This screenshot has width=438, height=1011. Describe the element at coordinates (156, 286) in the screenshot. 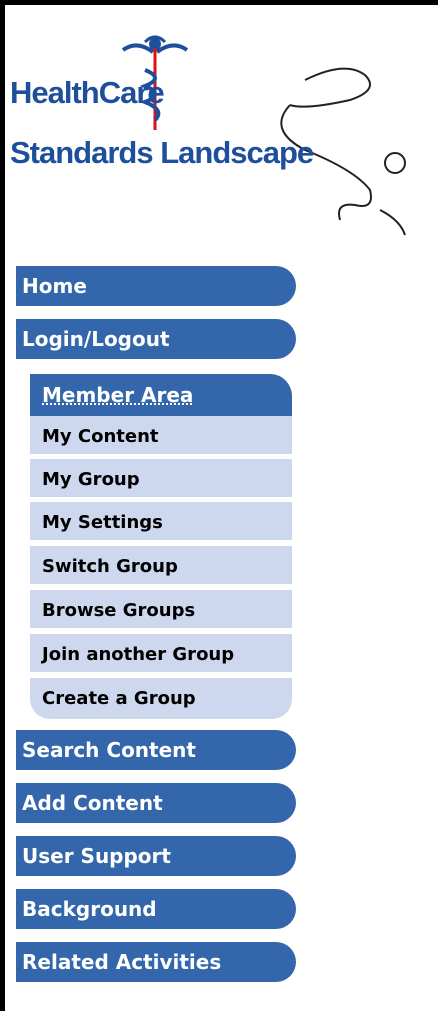

I see `nav-home: Home` at that location.